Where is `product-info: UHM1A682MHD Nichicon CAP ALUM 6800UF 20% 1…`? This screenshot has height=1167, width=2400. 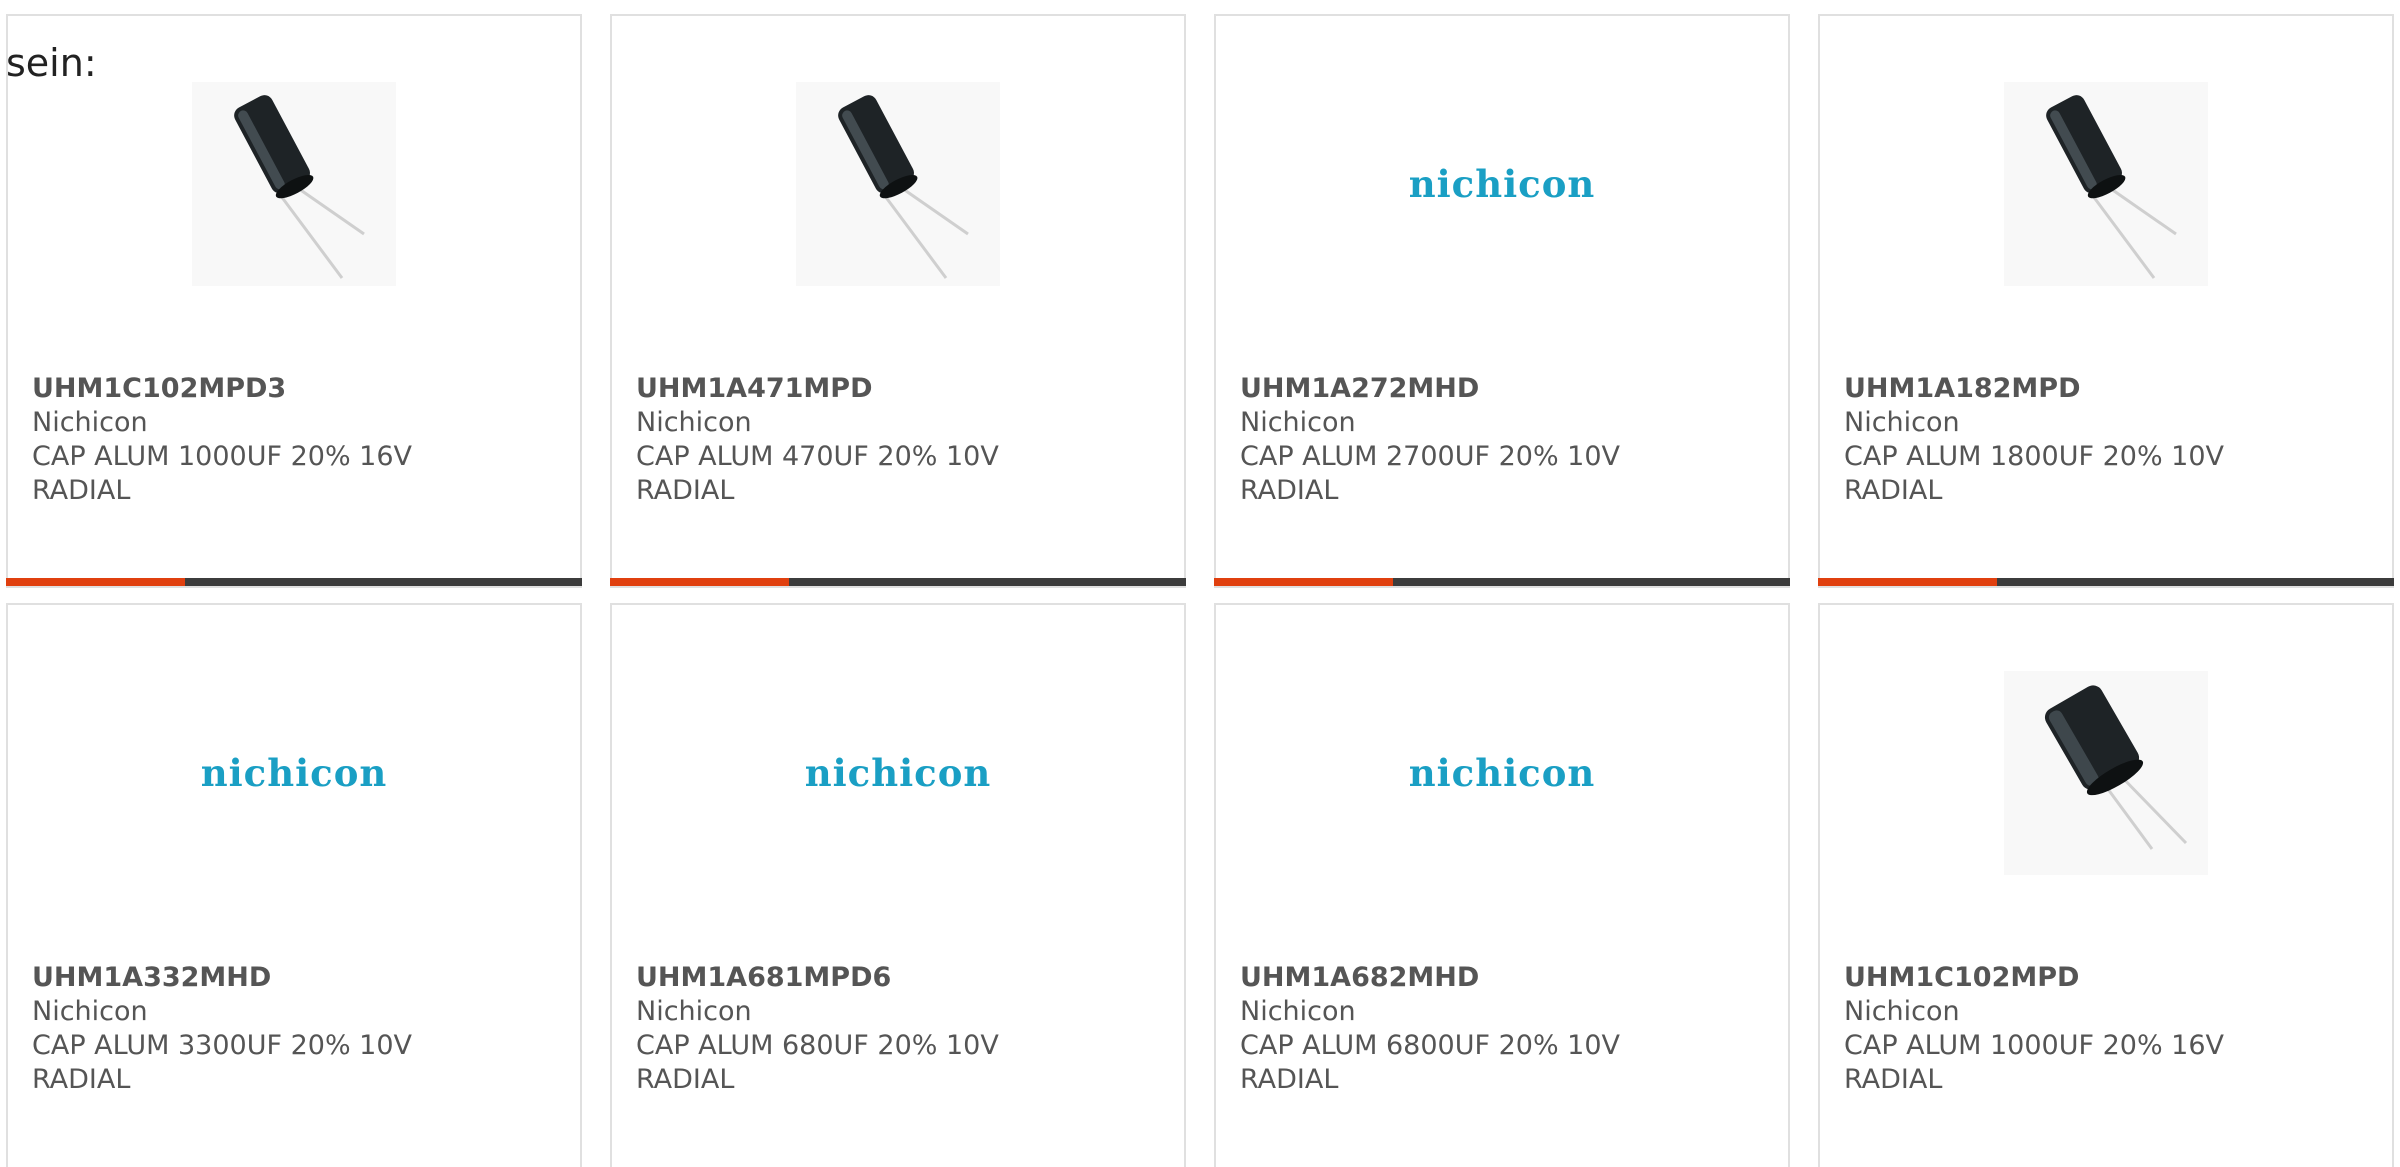
product-info: UHM1A682MHD Nichicon CAP ALUM 6800UF 20% 1… is located at coordinates (1504, 1029).